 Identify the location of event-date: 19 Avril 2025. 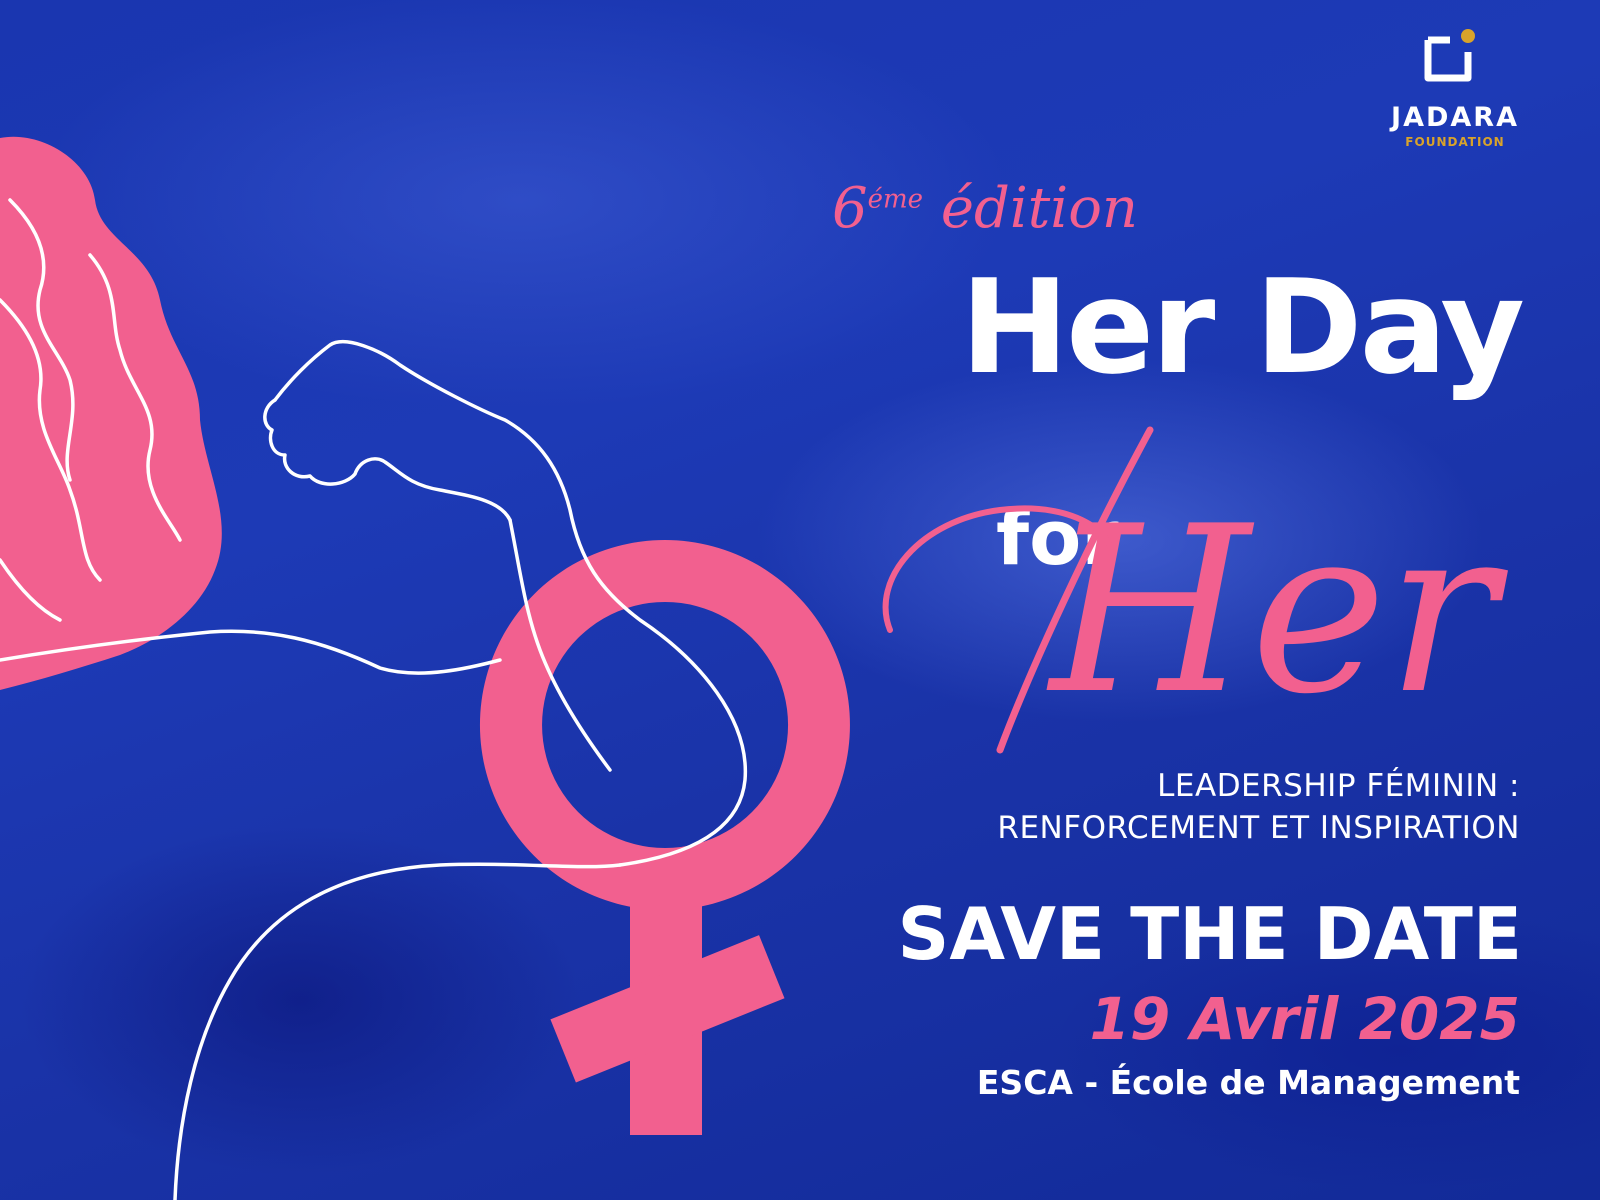
(1304, 1019).